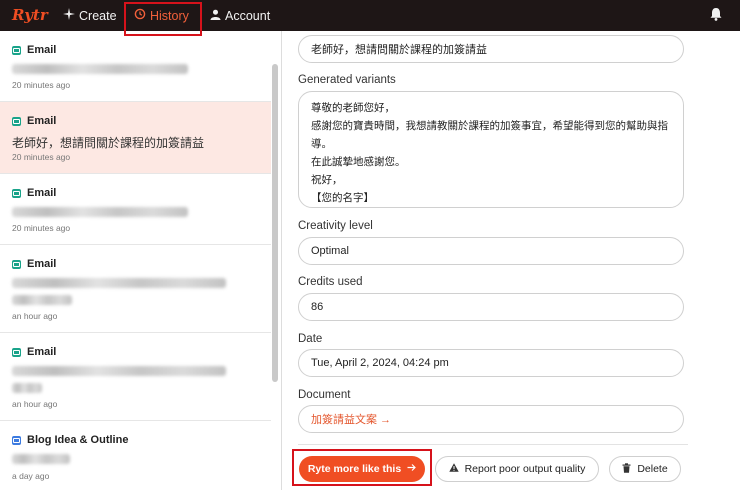 The height and width of the screenshot is (490, 740). I want to click on creativity-field: Optimal, so click(491, 251).